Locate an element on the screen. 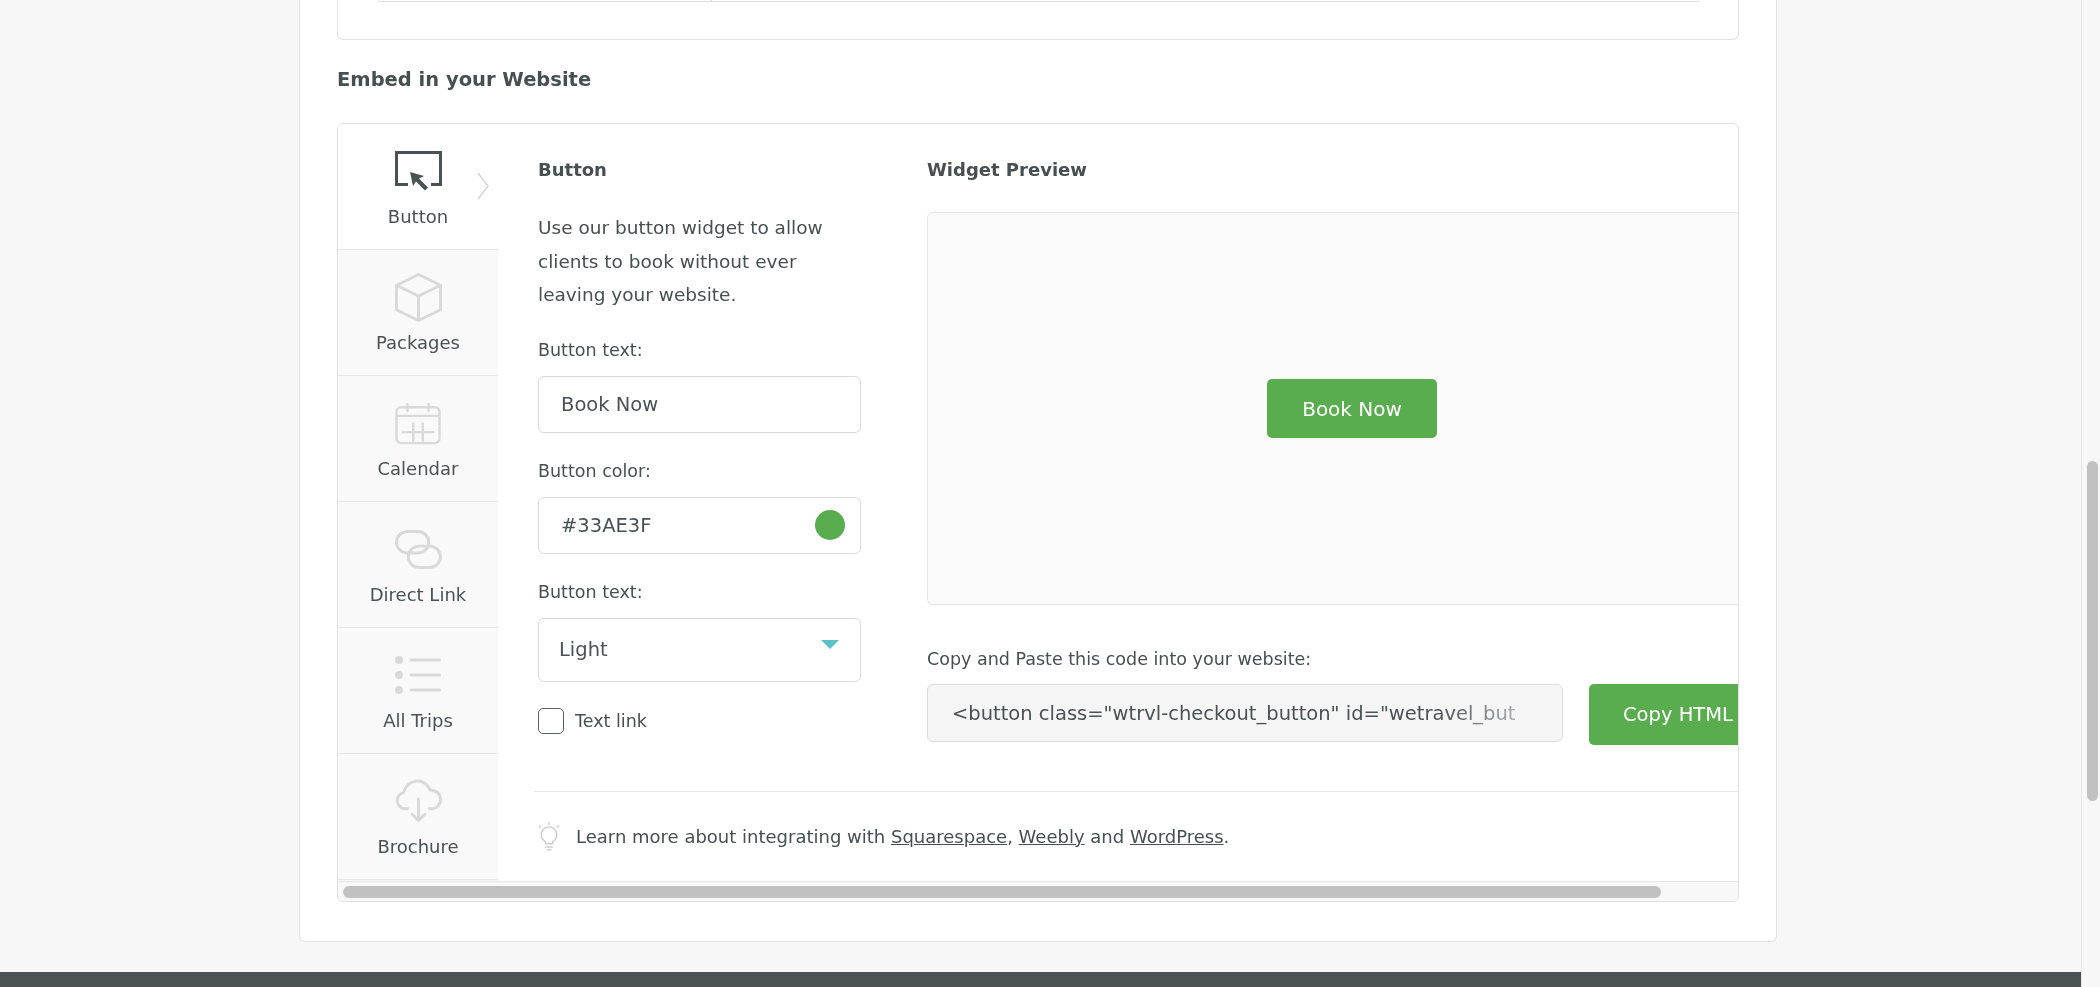 This screenshot has width=2100, height=987. cursor-frame-icon is located at coordinates (418, 171).